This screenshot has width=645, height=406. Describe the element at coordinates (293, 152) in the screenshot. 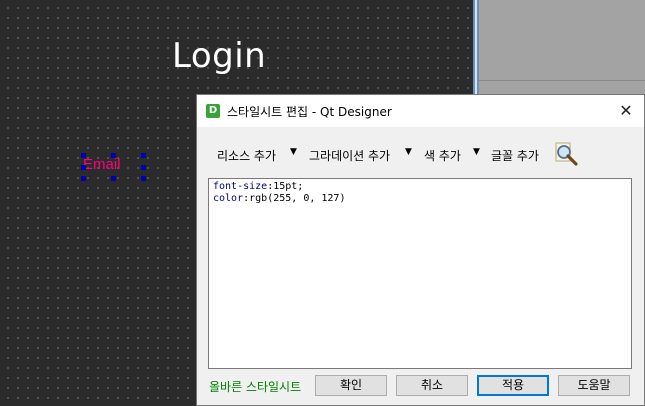

I see `add-resource-dropdown-icon: ▼` at that location.